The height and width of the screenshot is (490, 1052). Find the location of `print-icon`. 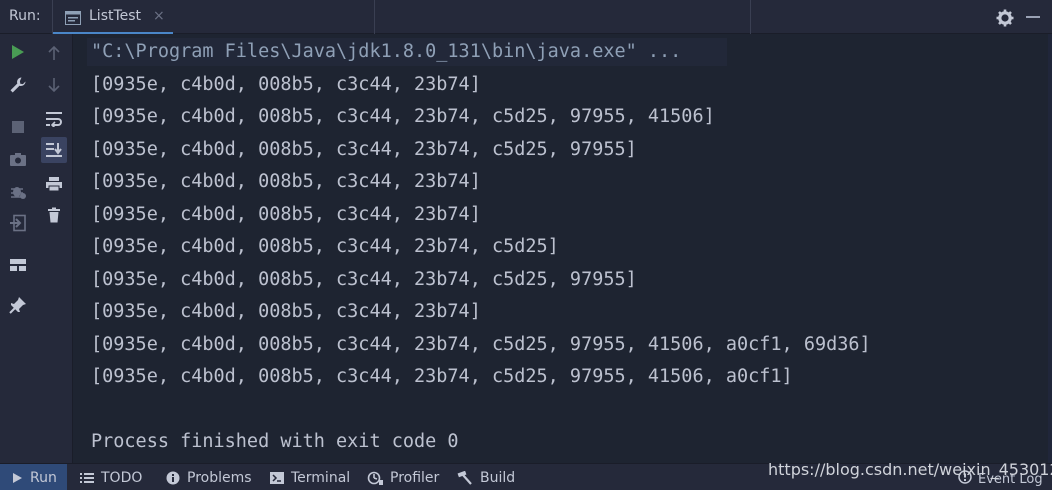

print-icon is located at coordinates (54, 184).